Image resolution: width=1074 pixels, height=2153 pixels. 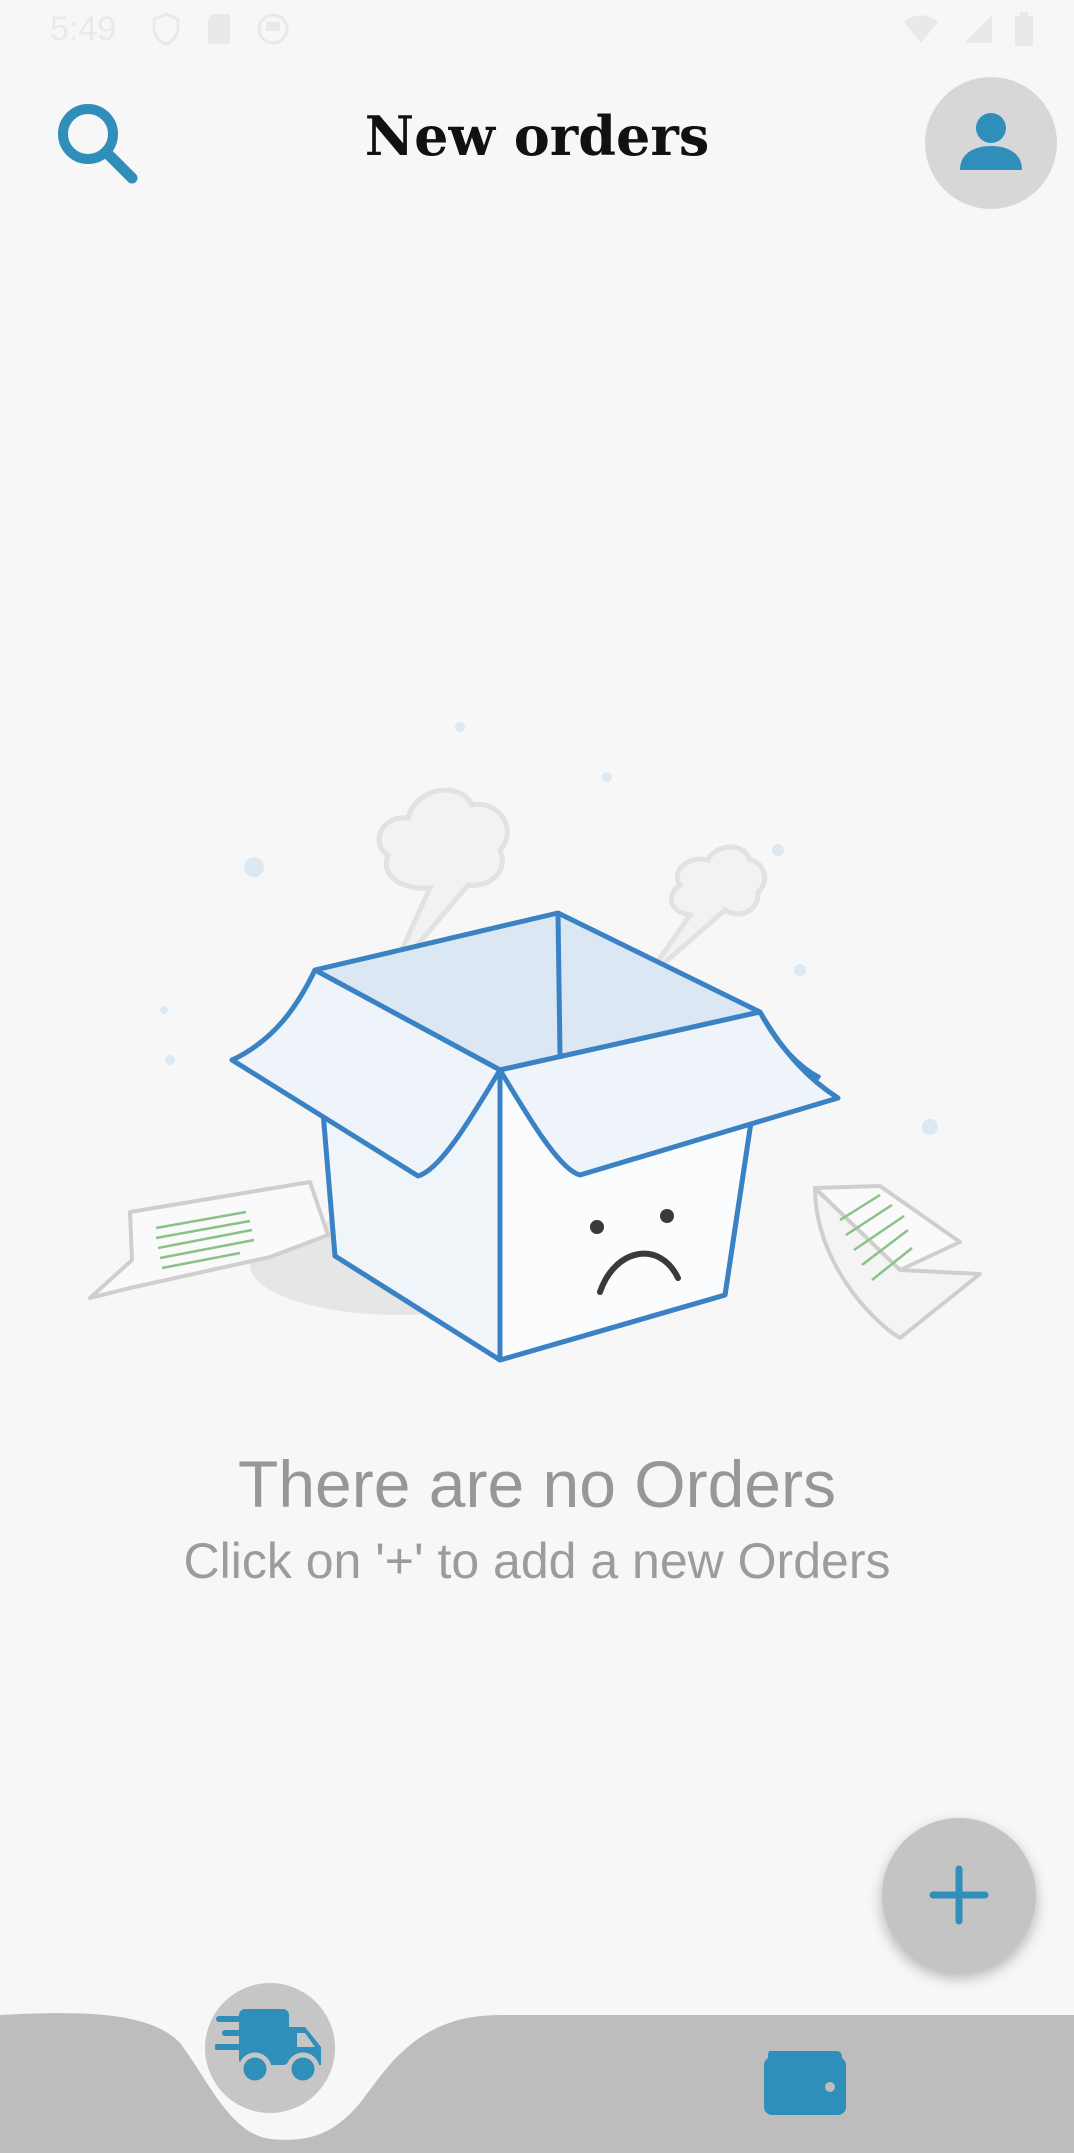 I want to click on wifi-icon, so click(x=921, y=29).